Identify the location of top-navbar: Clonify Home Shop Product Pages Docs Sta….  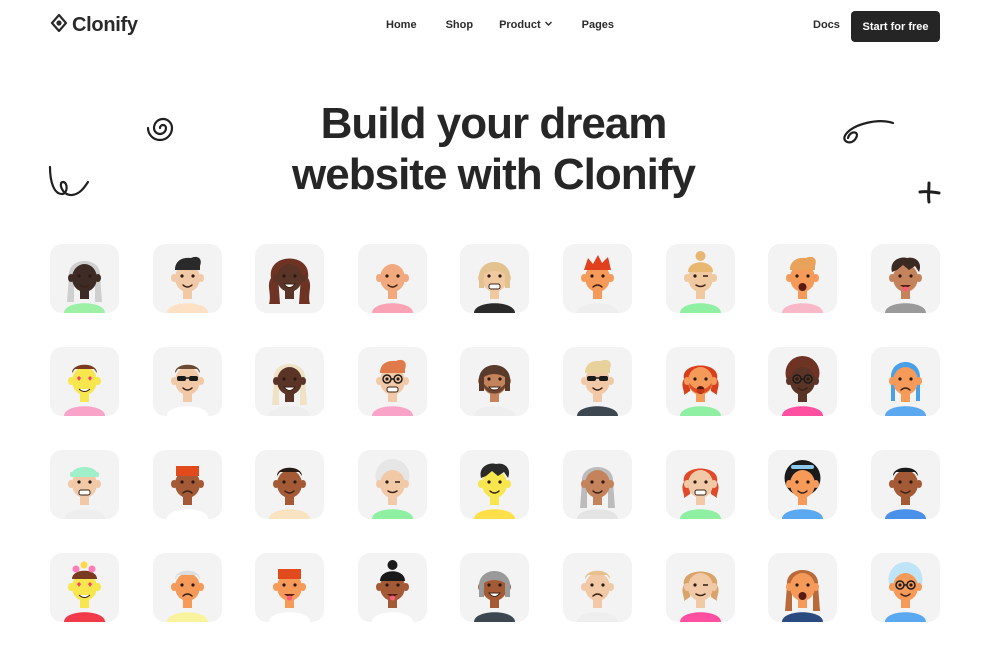
(493, 27).